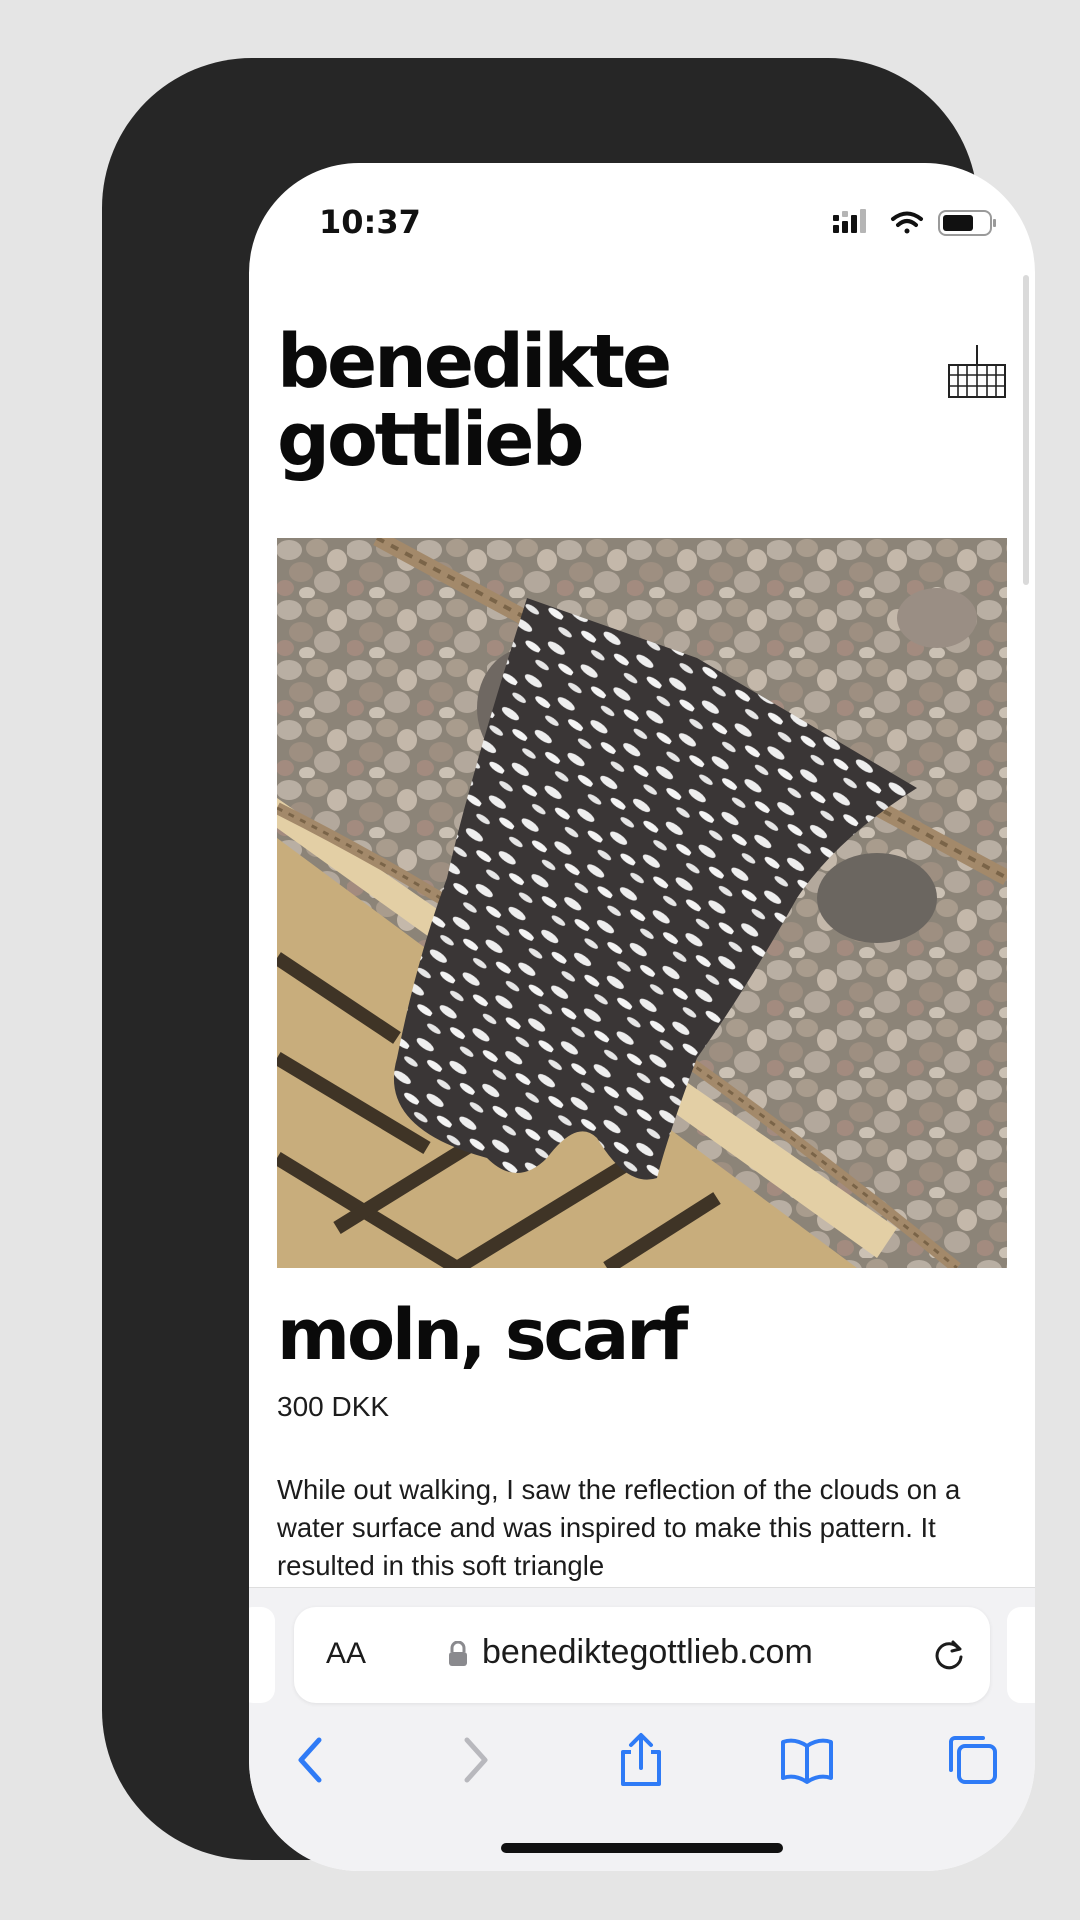  I want to click on previous-tab-preview, so click(262, 1655).